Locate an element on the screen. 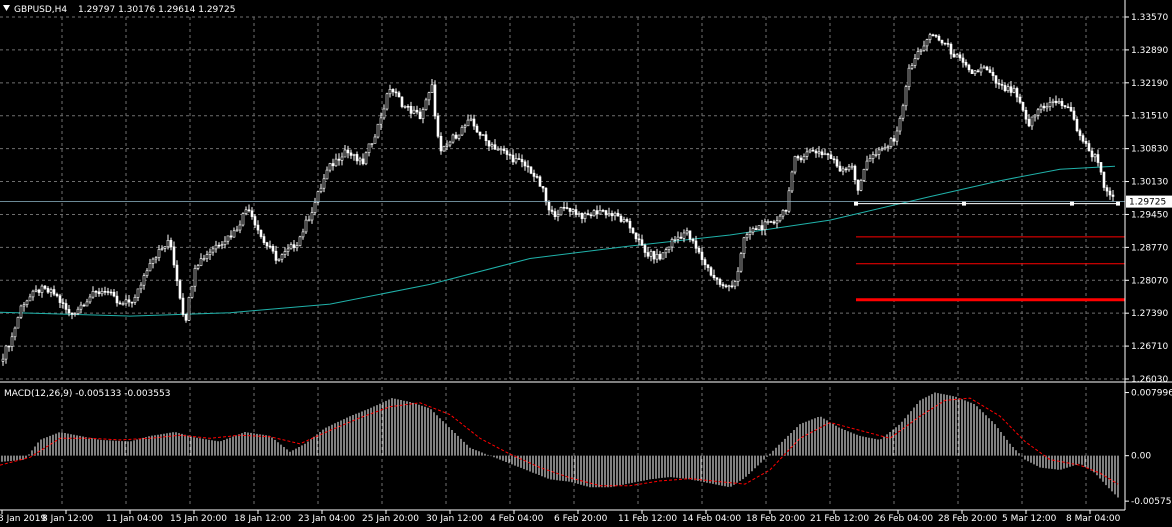  time-axis-label: 5 Mar 12:00 is located at coordinates (1029, 519).